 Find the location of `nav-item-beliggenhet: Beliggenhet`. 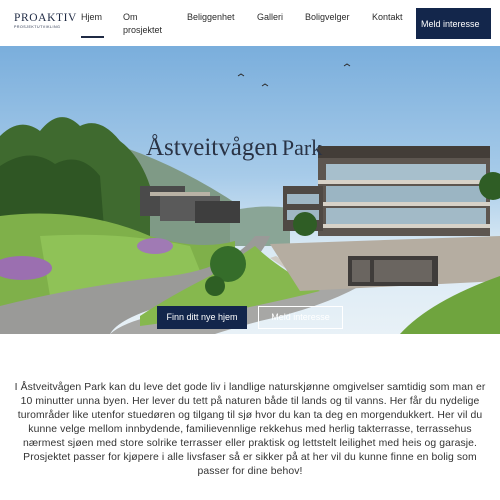

nav-item-beliggenhet: Beliggenhet is located at coordinates (211, 17).